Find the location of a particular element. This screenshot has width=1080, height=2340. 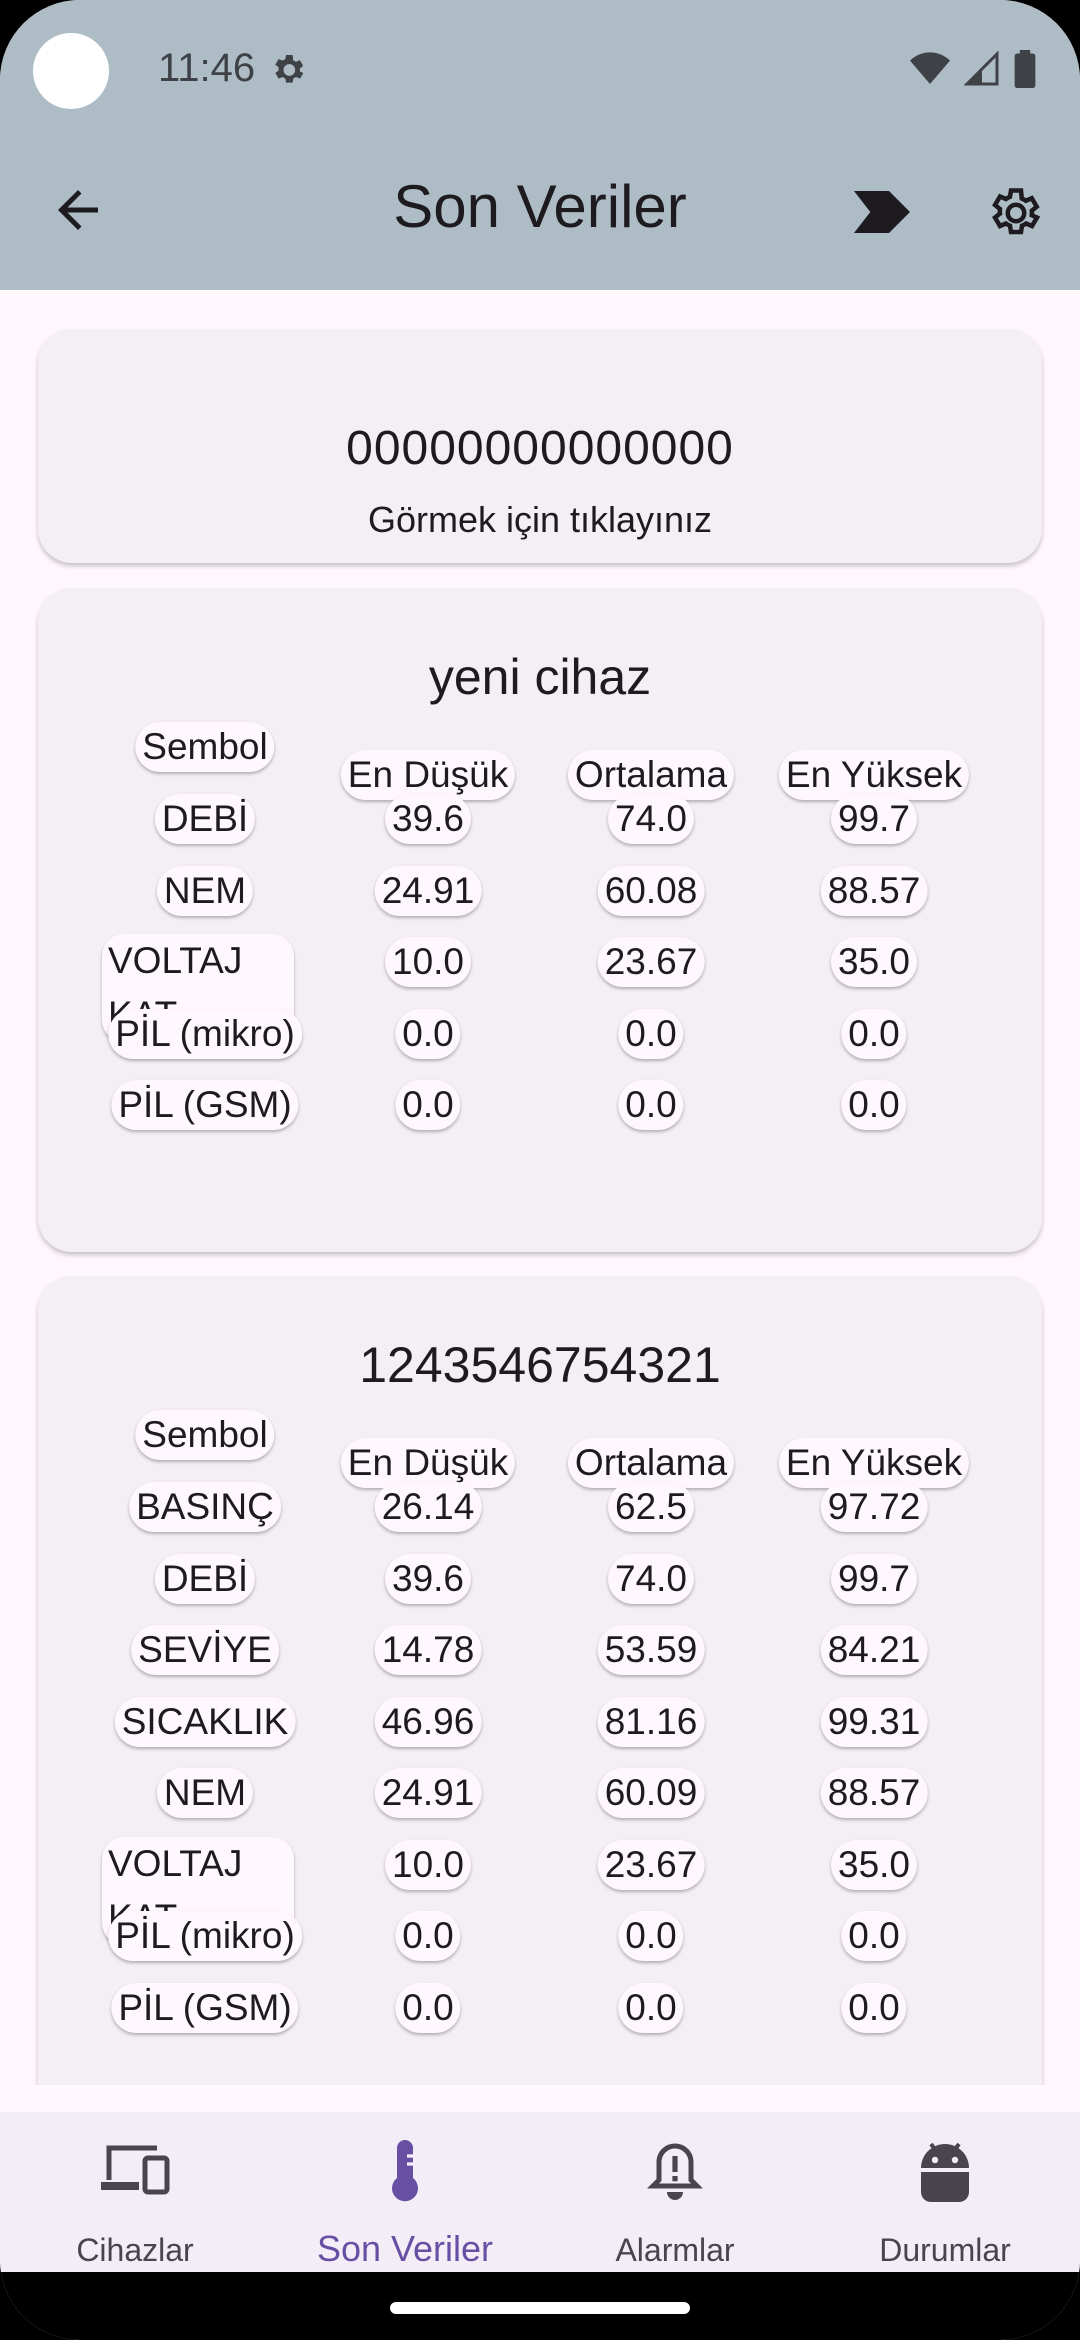

device-name: yeni cihaz is located at coordinates (540, 677).